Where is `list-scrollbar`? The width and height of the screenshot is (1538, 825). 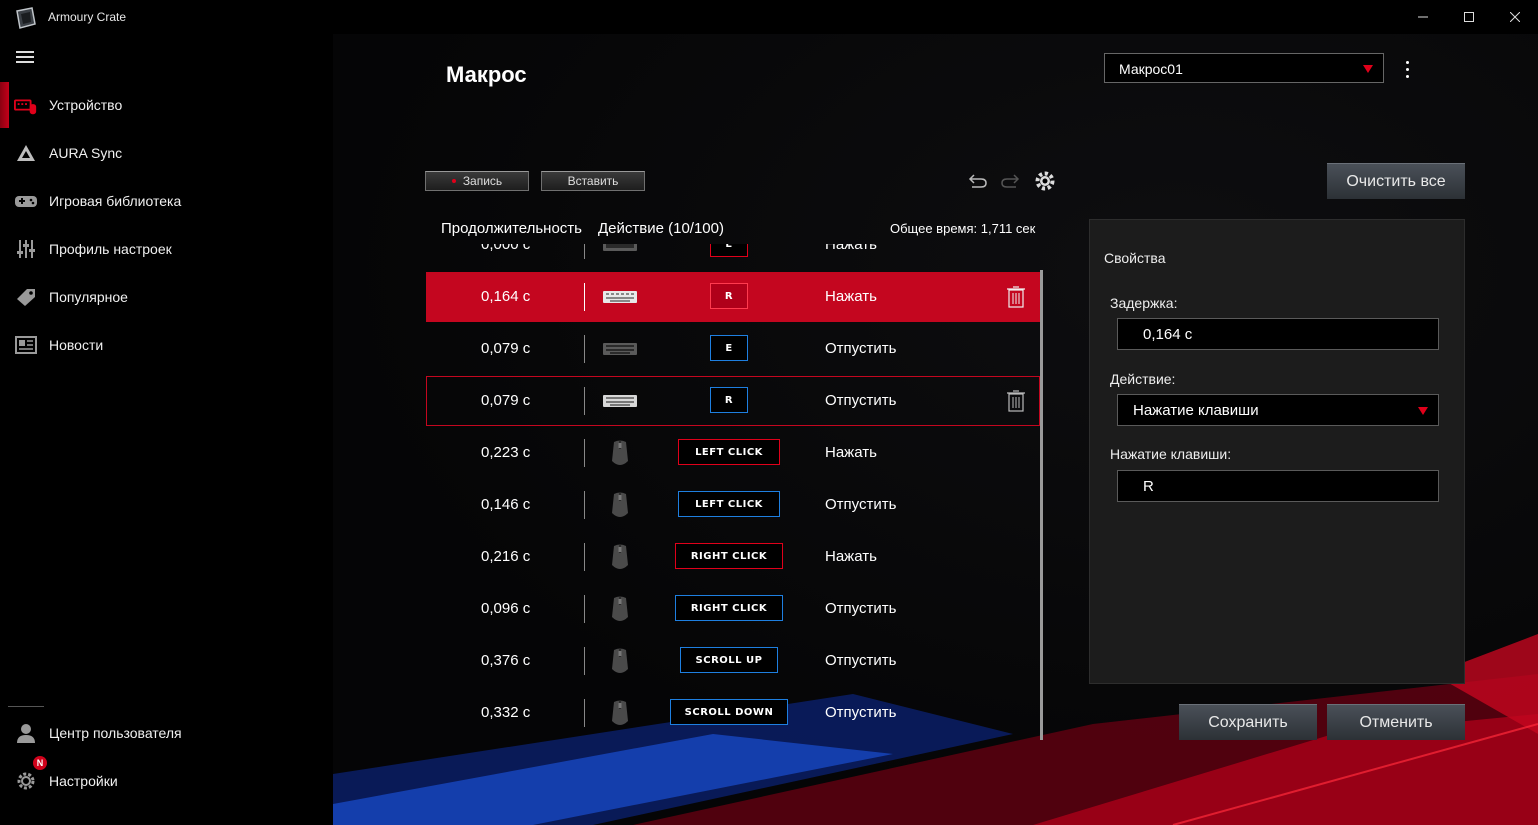 list-scrollbar is located at coordinates (1041, 505).